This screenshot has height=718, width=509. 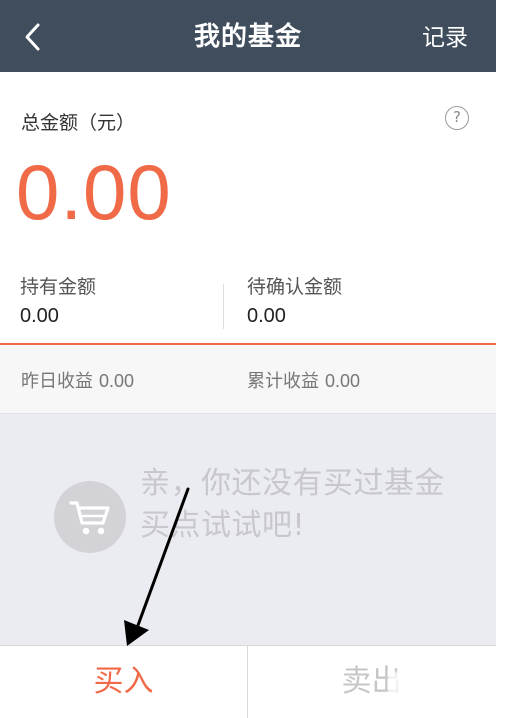 I want to click on cumulative-yield-label: 累计收益, so click(x=283, y=381).